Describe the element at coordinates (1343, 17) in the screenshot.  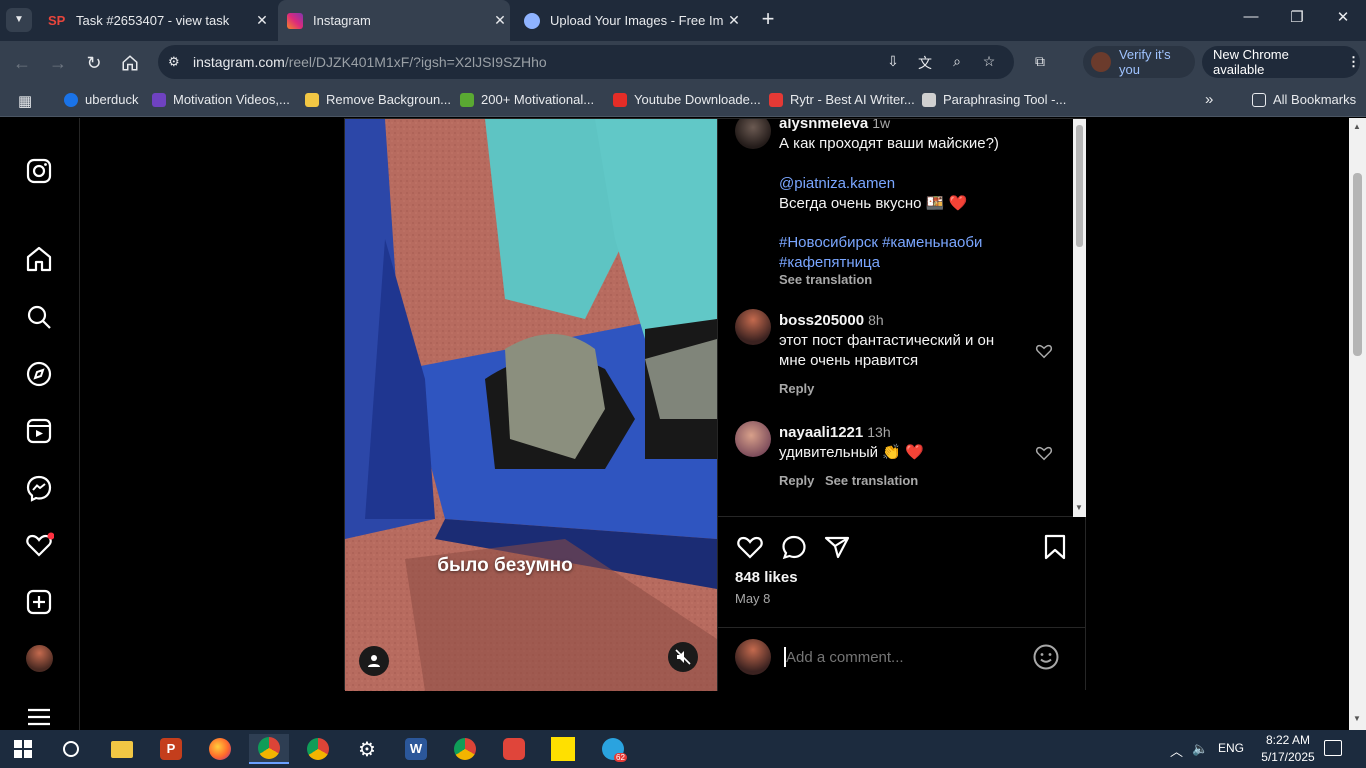
I see `close-window-button: ✕` at that location.